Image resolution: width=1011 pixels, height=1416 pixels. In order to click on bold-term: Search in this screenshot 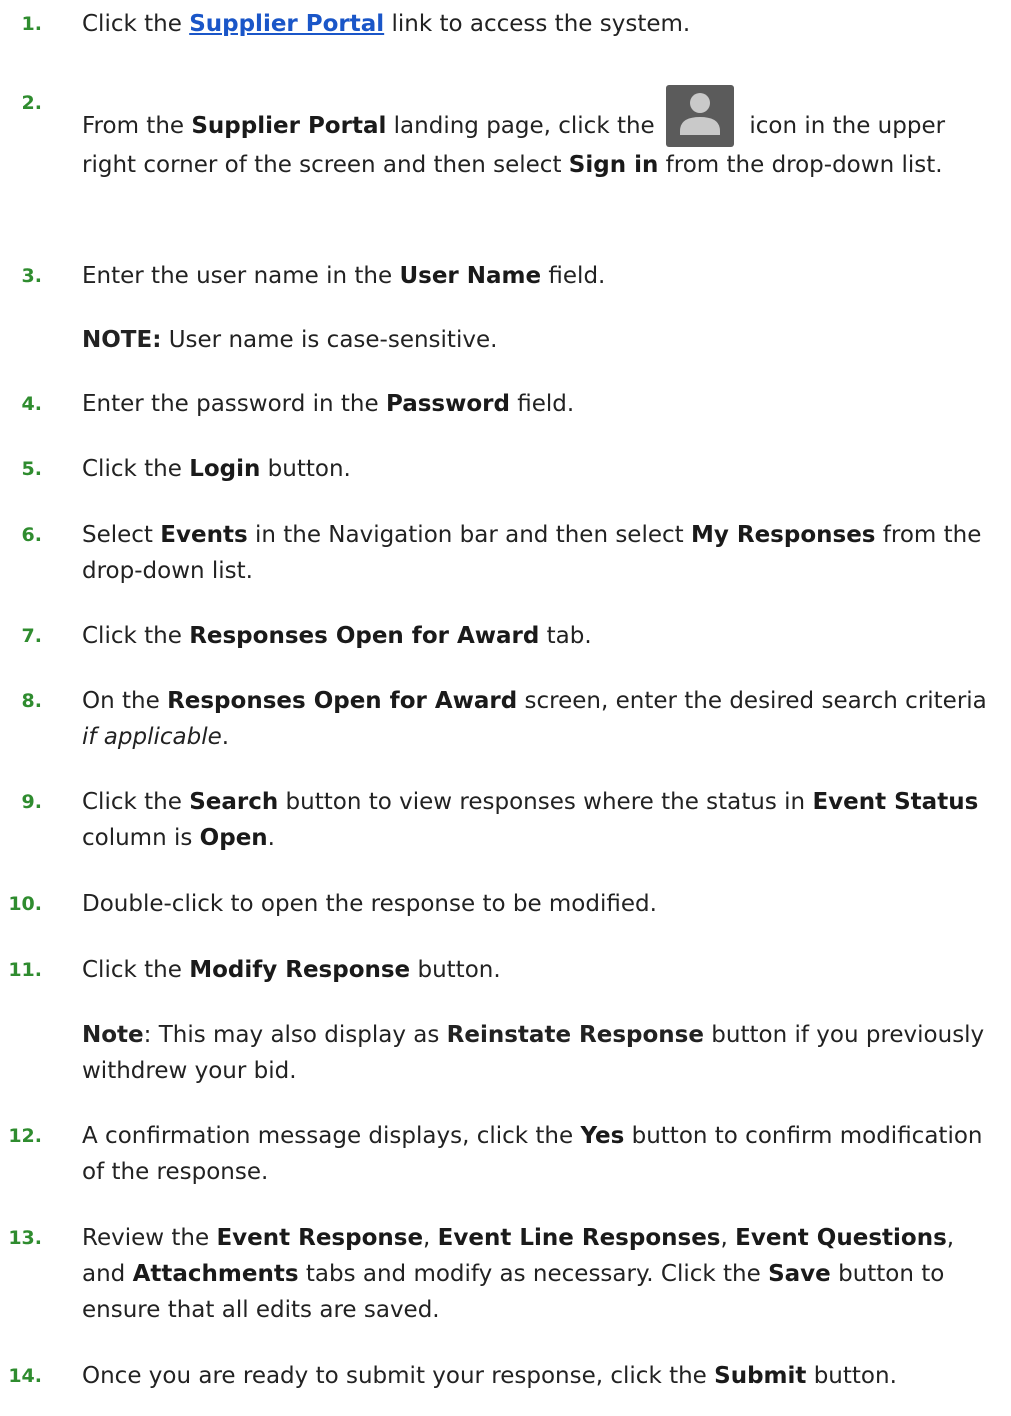, I will do `click(234, 802)`.